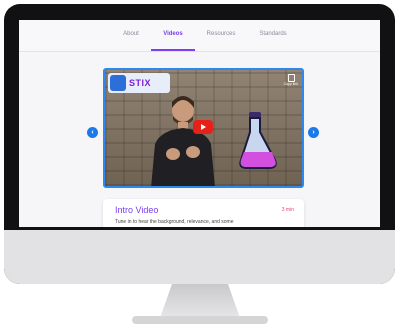 The height and width of the screenshot is (326, 399). Describe the element at coordinates (183, 141) in the screenshot. I see `presenter-figure` at that location.